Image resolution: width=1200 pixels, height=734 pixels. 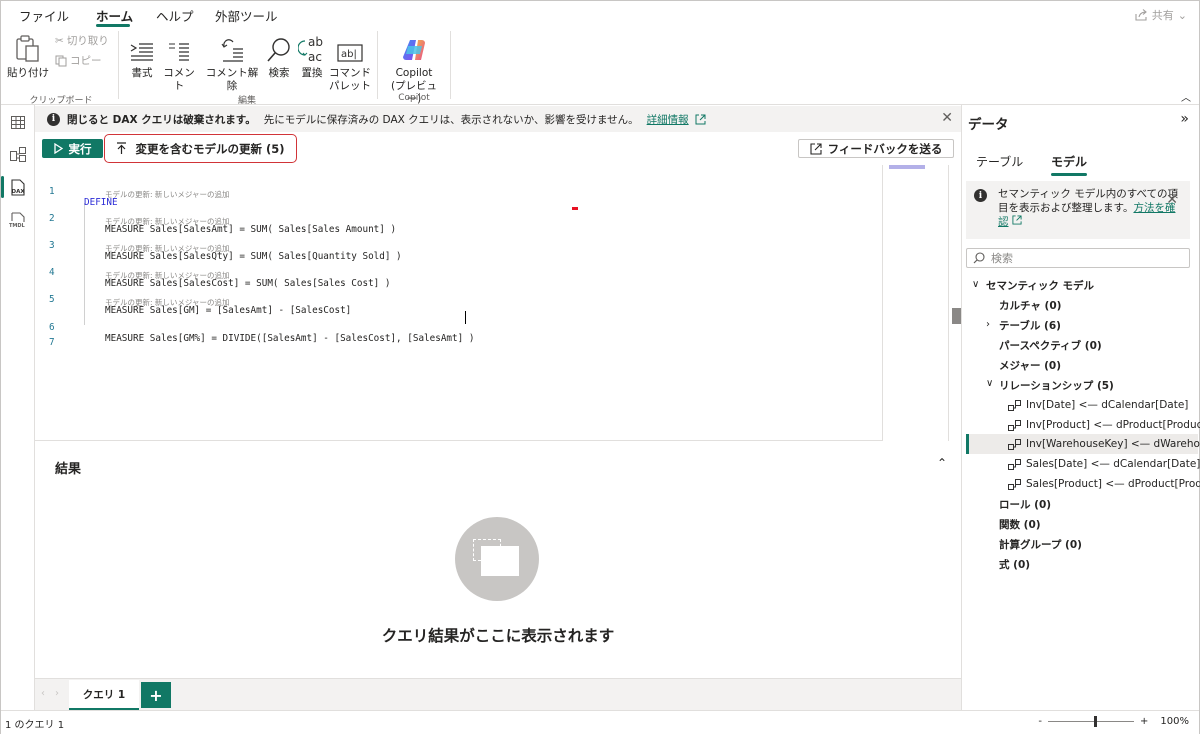 I want to click on menu-help: ヘルプ, so click(x=175, y=15).